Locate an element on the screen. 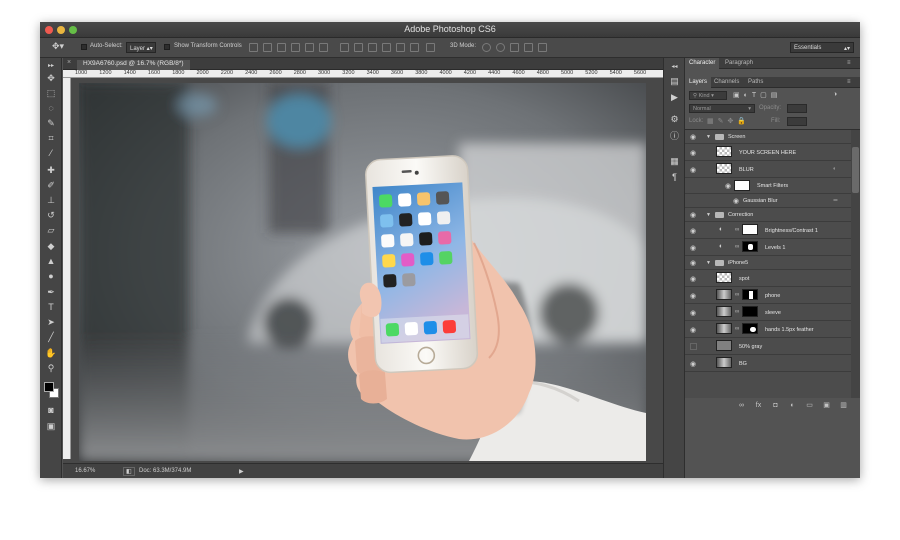 The width and height of the screenshot is (900, 540). close-tab-icon: × is located at coordinates (69, 62).